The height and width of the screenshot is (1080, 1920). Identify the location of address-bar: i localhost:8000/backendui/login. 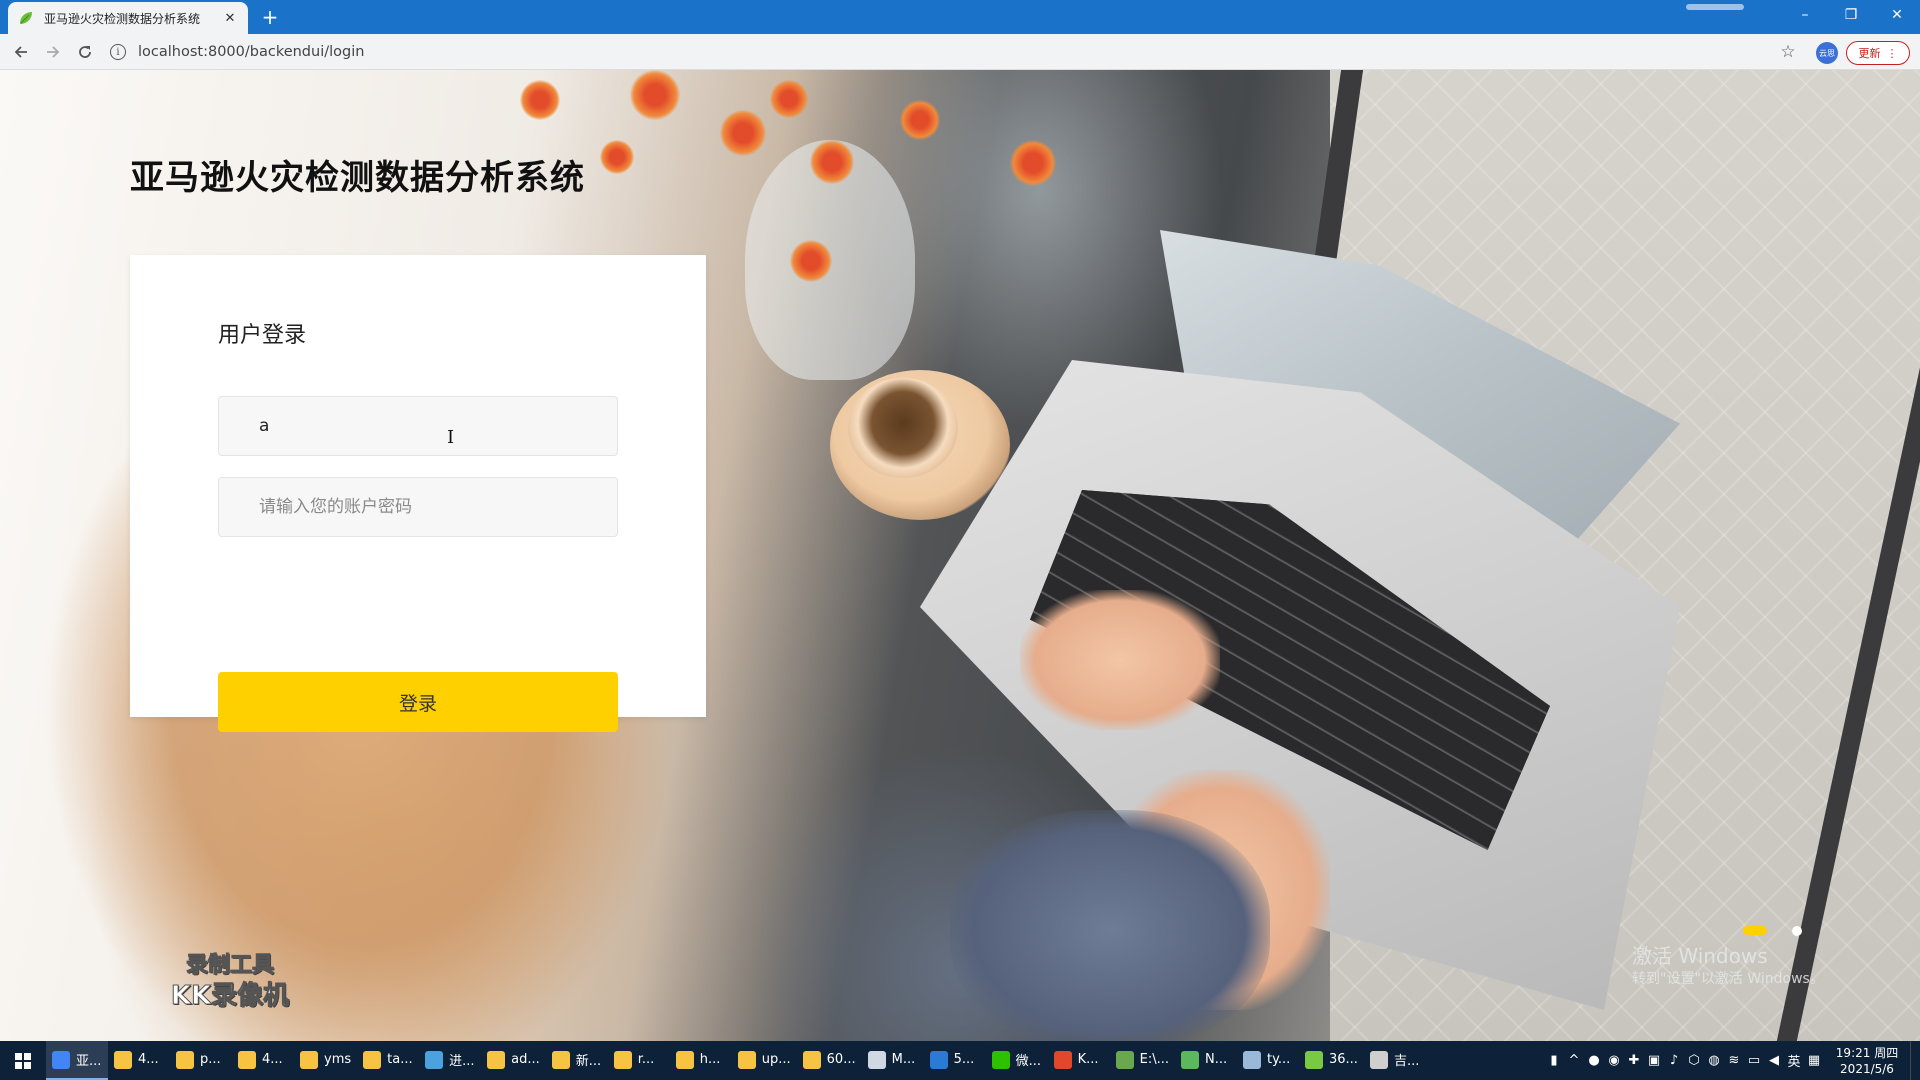
(950, 52).